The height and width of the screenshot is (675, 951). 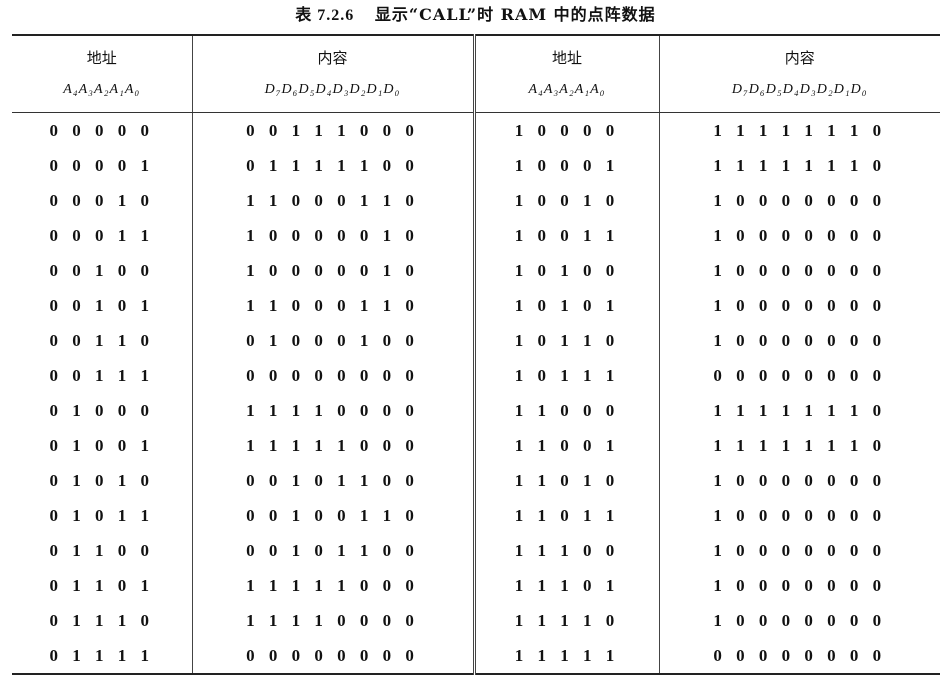 What do you see at coordinates (102, 620) in the screenshot?
I see `address-left-cell: 0 1 1 1 0` at bounding box center [102, 620].